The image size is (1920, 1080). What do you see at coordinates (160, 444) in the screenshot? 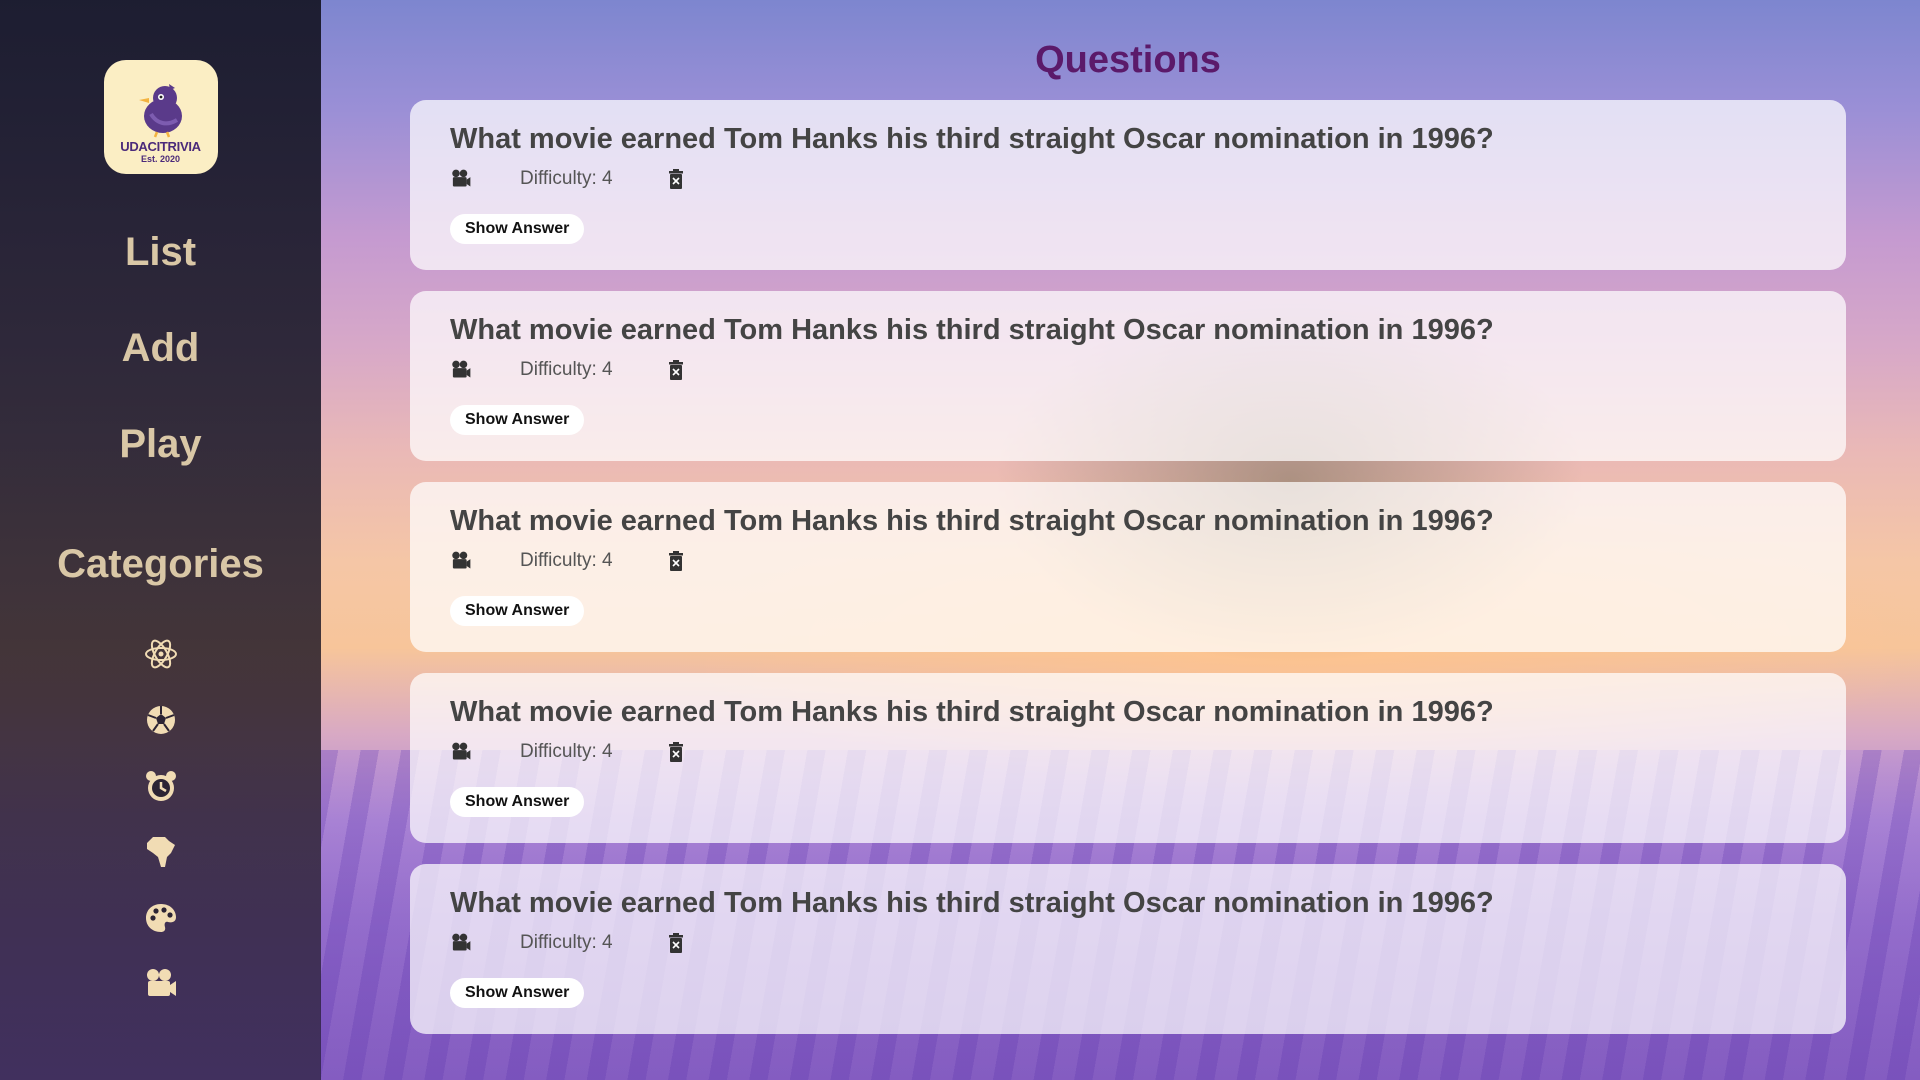
I see `nav-play-link: Play` at bounding box center [160, 444].